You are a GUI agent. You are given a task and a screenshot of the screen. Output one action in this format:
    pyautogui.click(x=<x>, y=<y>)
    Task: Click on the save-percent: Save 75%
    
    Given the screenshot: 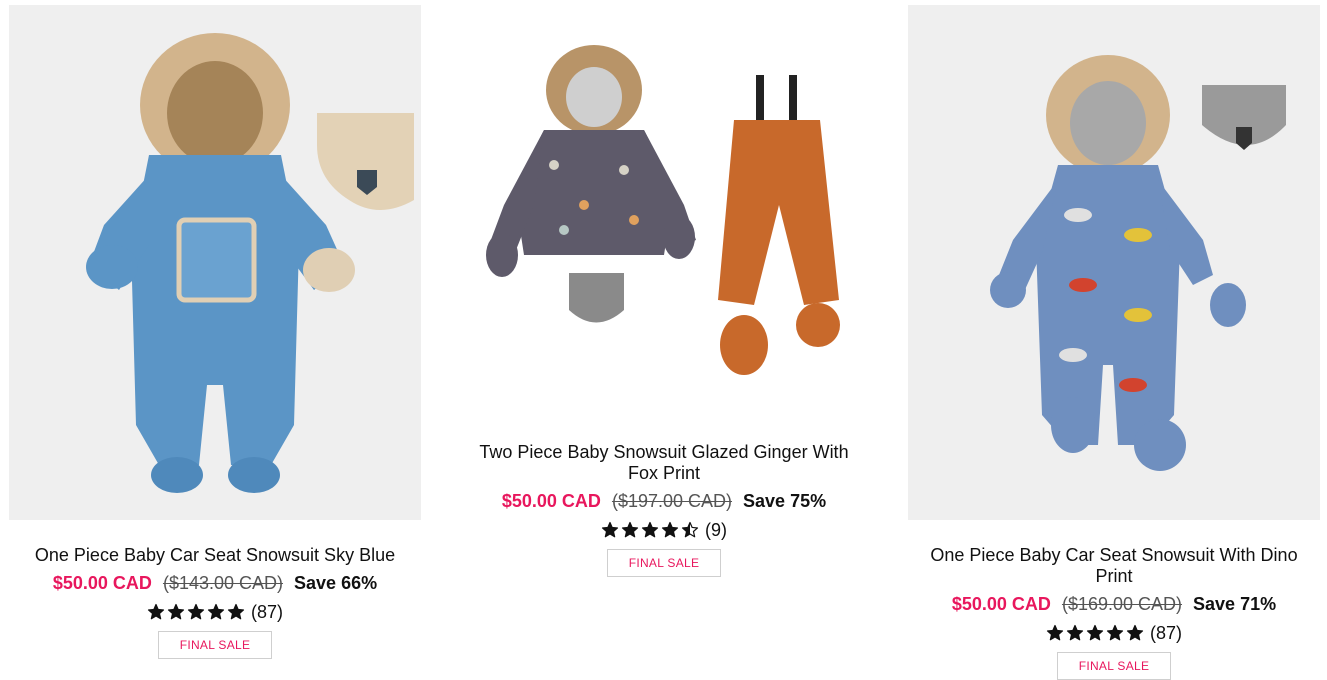 What is the action you would take?
    pyautogui.click(x=785, y=501)
    